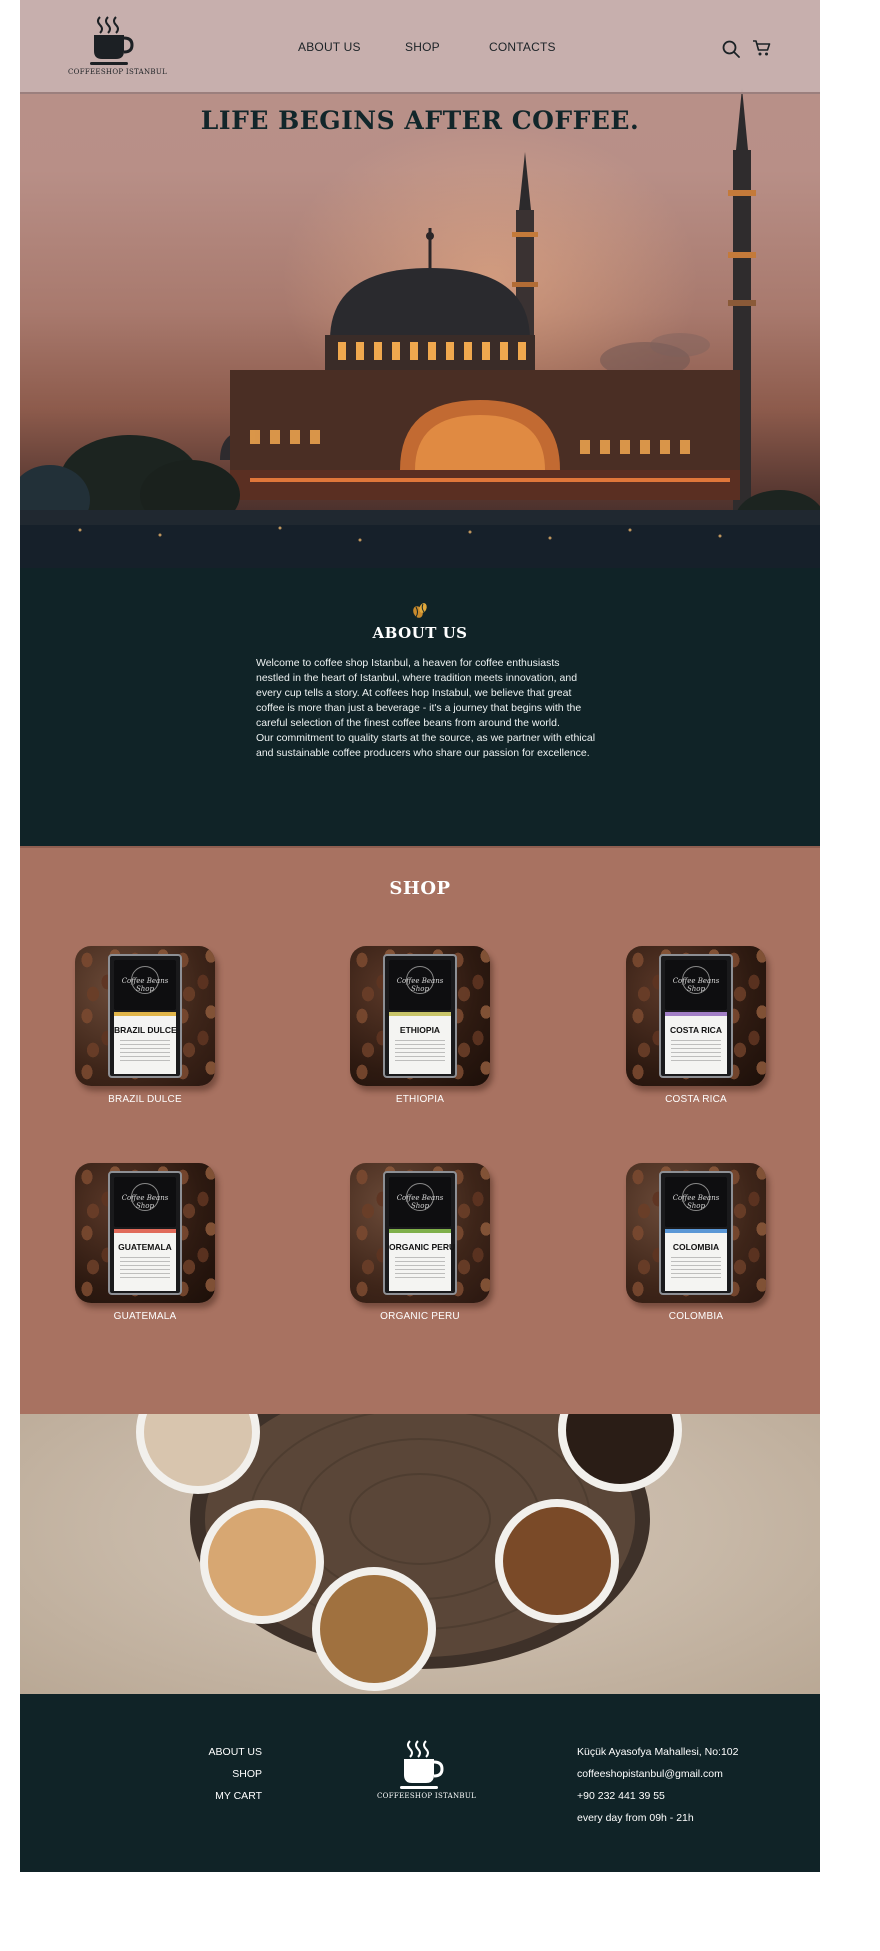 Image resolution: width=880 pixels, height=1951 pixels. Describe the element at coordinates (696, 1316) in the screenshot. I see `product-name: COLOMBIA` at that location.